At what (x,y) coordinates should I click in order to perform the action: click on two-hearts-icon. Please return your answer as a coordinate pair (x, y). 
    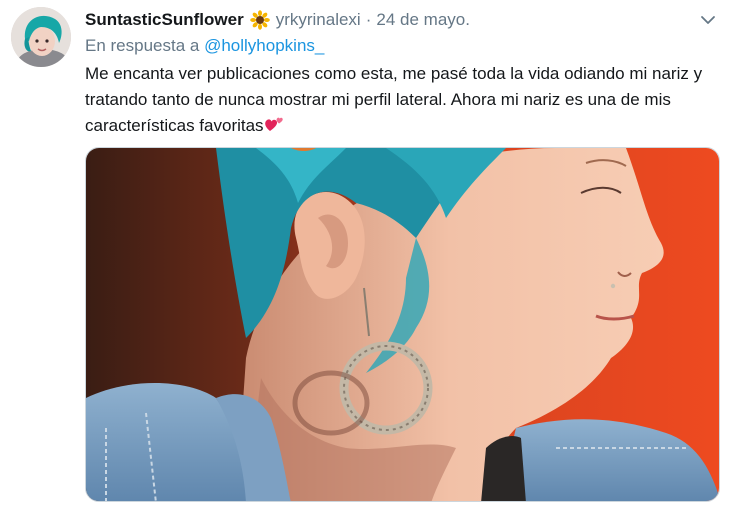
    Looking at the image, I should click on (274, 124).